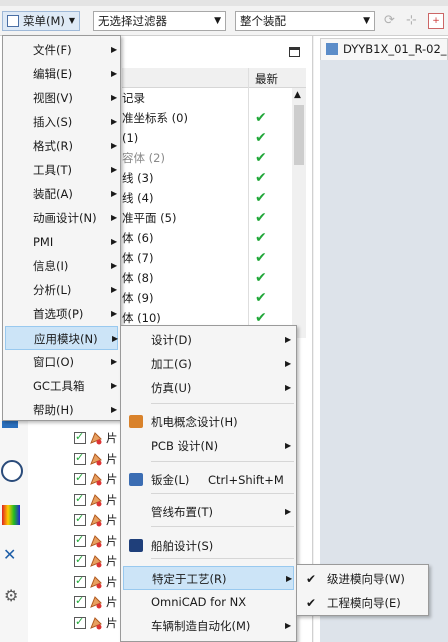 This screenshot has width=448, height=642. I want to click on main-menu-item: 动画设计(N) ▶, so click(61, 218).